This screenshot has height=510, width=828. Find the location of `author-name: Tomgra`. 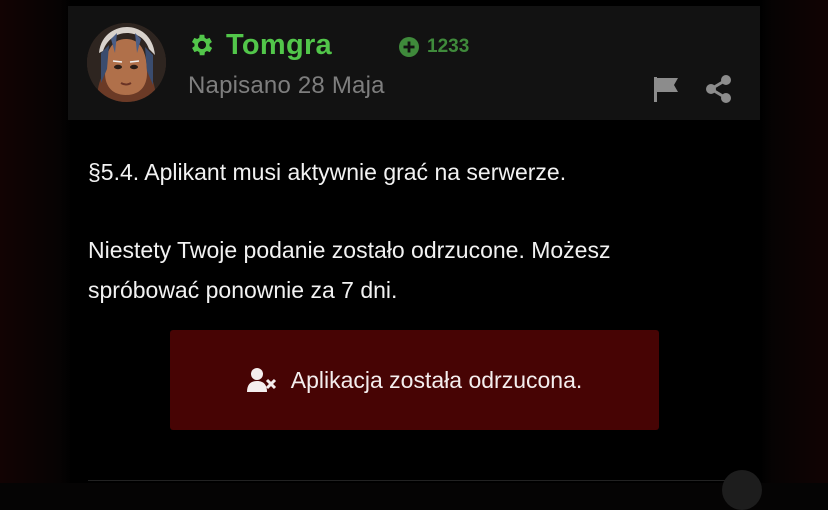

author-name: Tomgra is located at coordinates (279, 45).